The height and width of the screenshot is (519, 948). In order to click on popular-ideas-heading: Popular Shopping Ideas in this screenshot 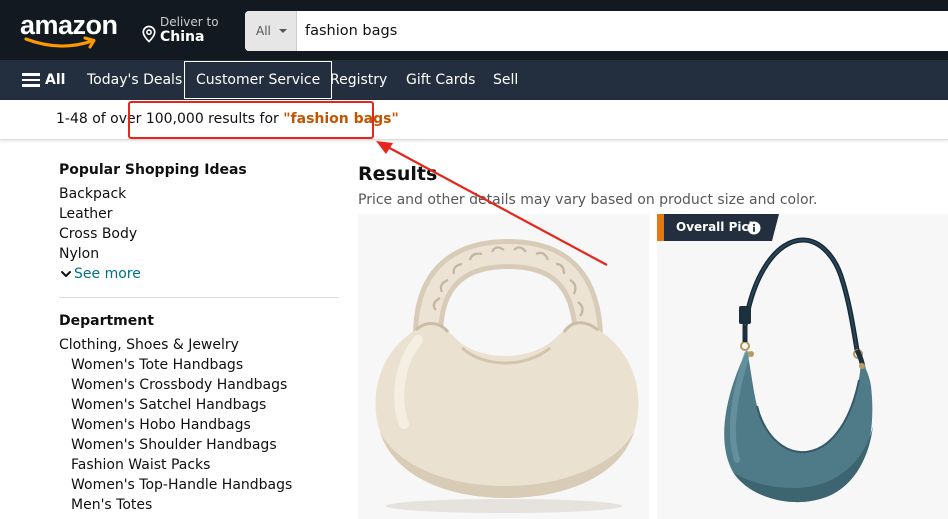, I will do `click(153, 170)`.